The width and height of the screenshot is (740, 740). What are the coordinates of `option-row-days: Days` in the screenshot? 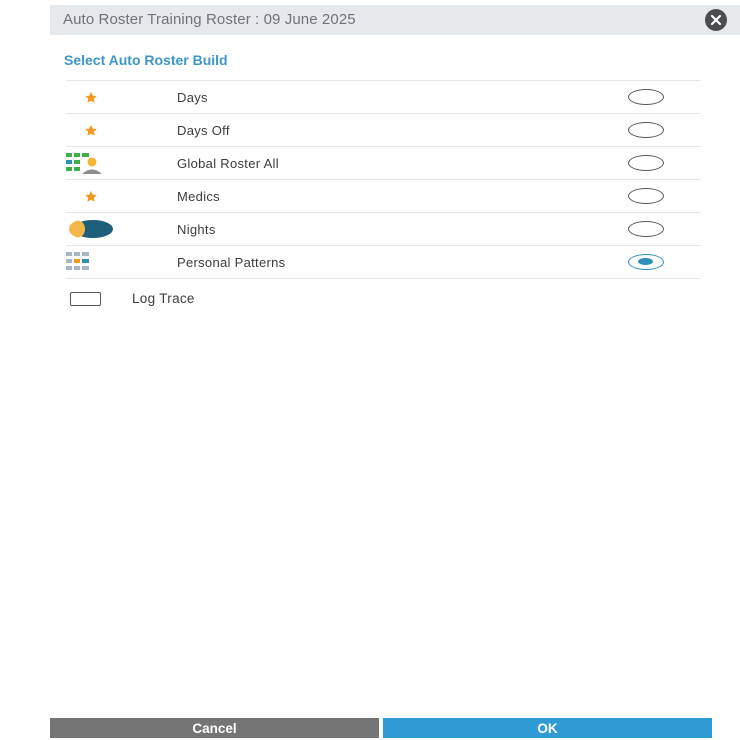 It's located at (383, 97).